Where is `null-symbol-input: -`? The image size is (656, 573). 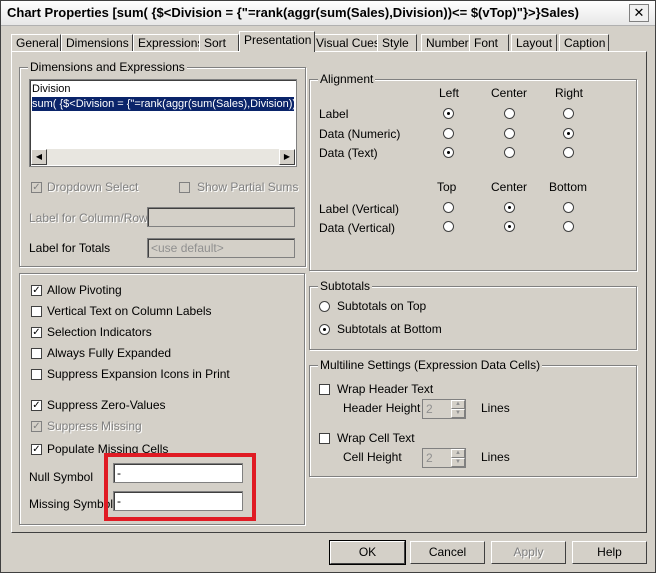 null-symbol-input: - is located at coordinates (178, 473).